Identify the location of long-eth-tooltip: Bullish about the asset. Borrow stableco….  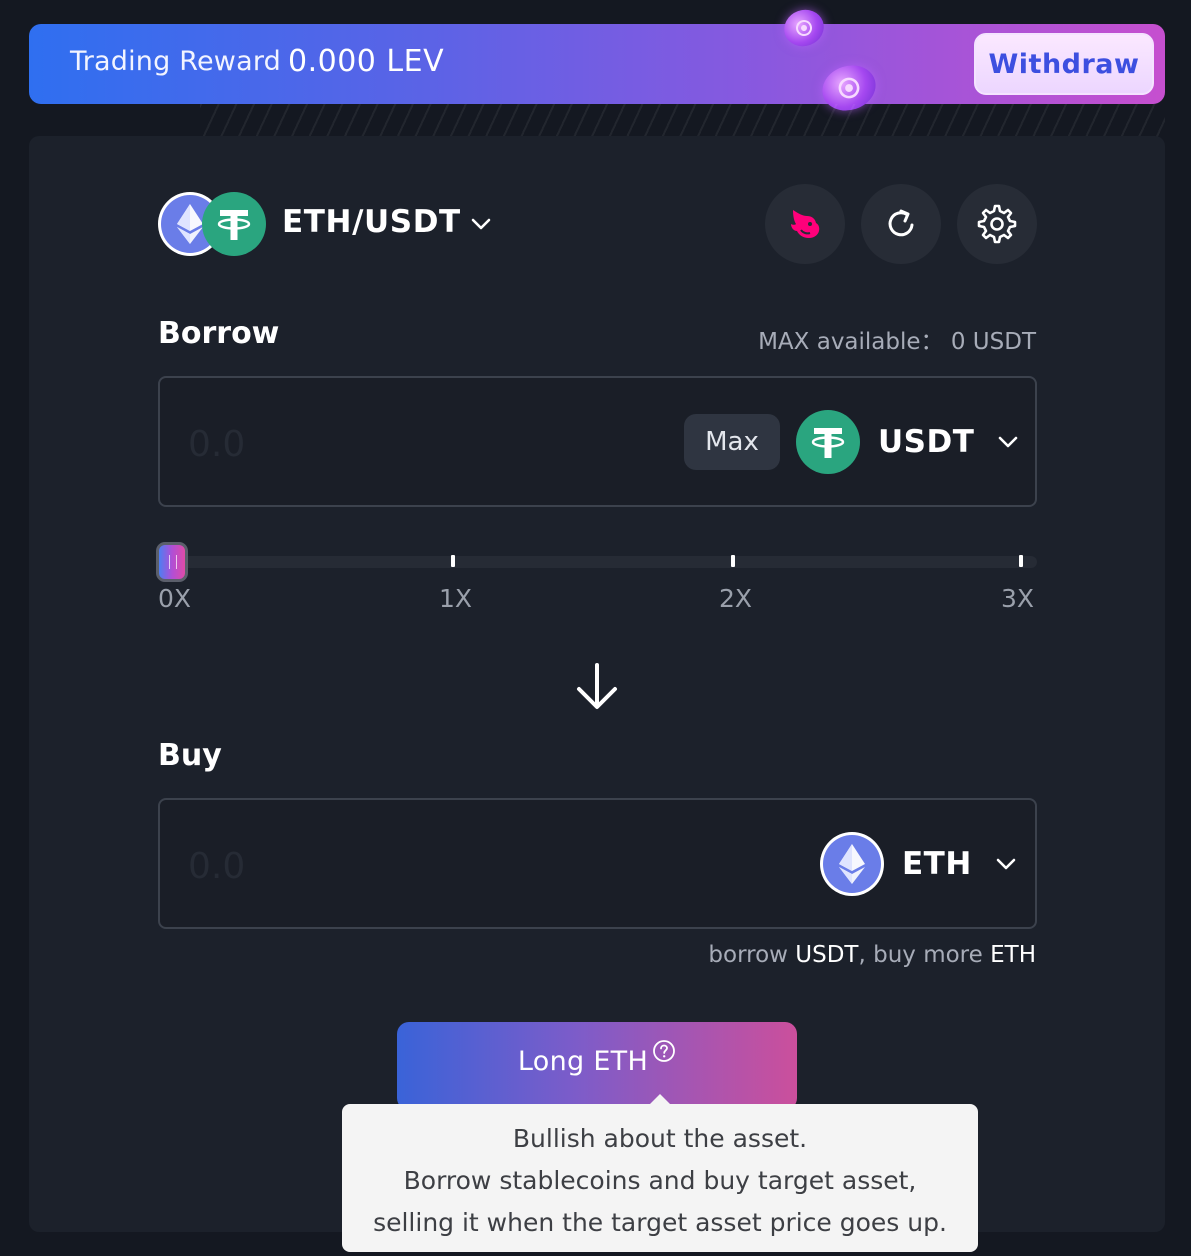
(660, 1173).